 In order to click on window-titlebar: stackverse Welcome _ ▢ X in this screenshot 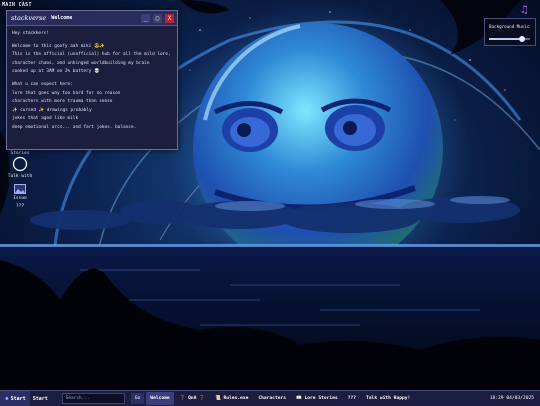, I will do `click(92, 18)`.